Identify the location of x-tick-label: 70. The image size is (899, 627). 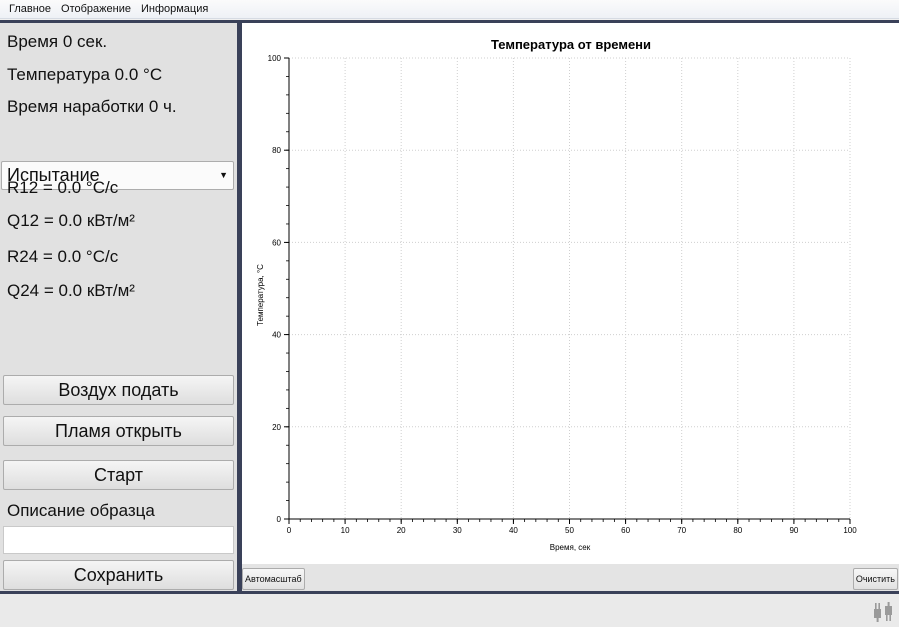
(681, 530).